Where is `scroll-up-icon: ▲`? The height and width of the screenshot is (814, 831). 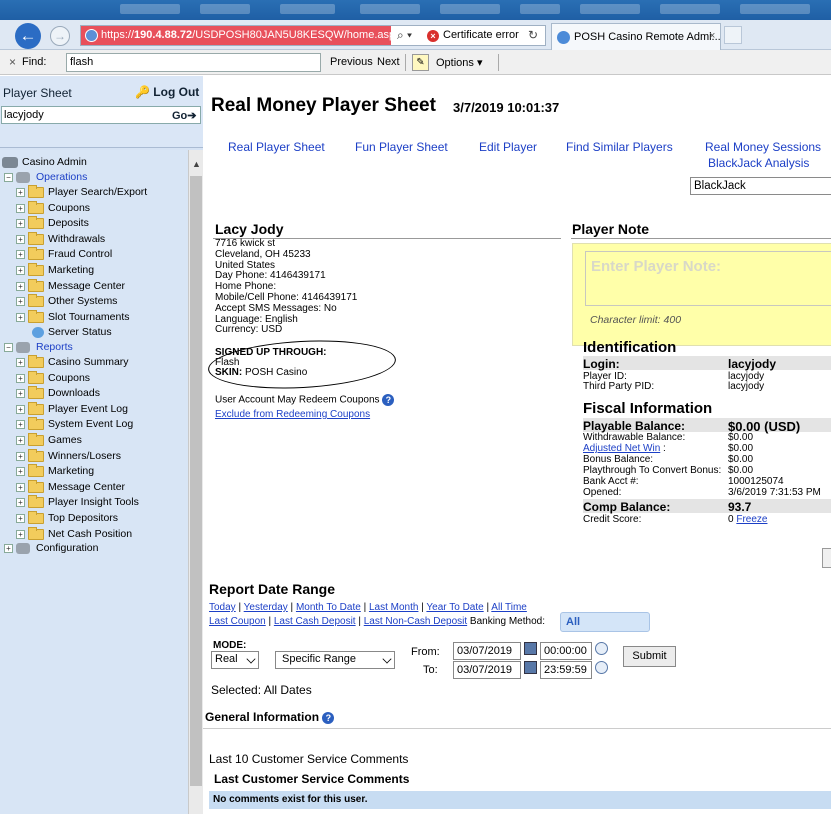 scroll-up-icon: ▲ is located at coordinates (196, 164).